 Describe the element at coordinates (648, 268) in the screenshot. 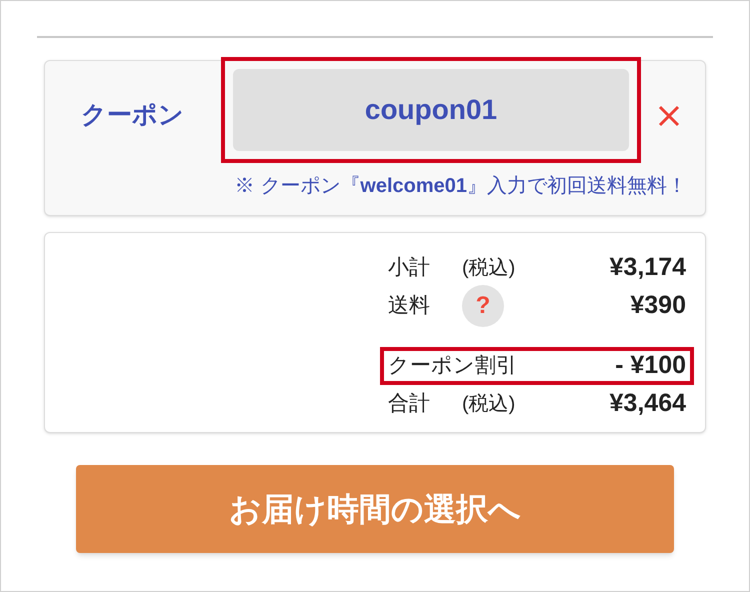

I see `summary-amount: ¥3,174` at that location.